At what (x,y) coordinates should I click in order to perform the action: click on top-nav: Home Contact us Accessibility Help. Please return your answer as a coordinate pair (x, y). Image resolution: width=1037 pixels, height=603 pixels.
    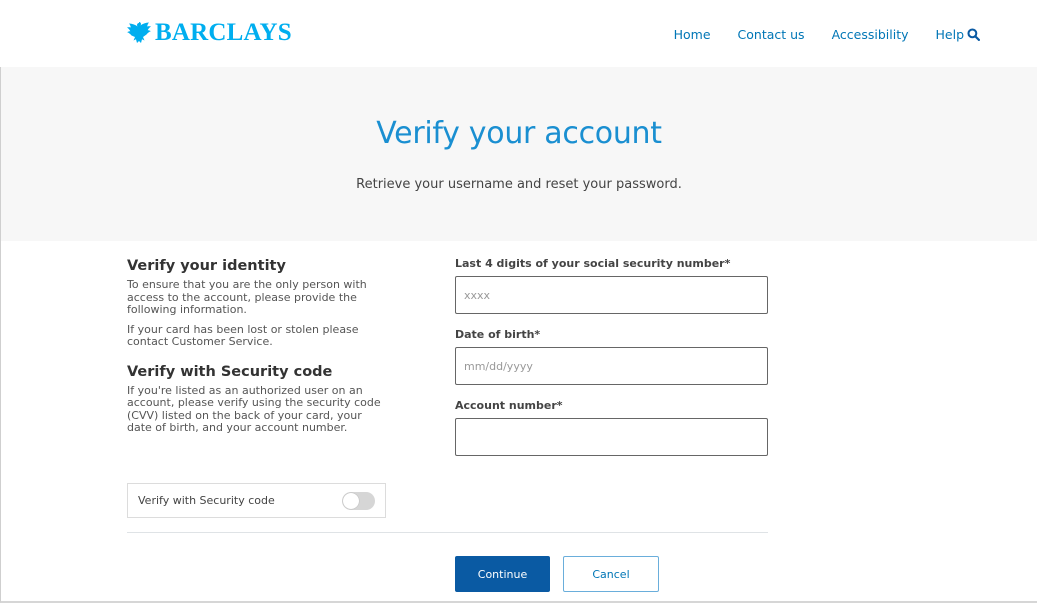
    Looking at the image, I should click on (813, 34).